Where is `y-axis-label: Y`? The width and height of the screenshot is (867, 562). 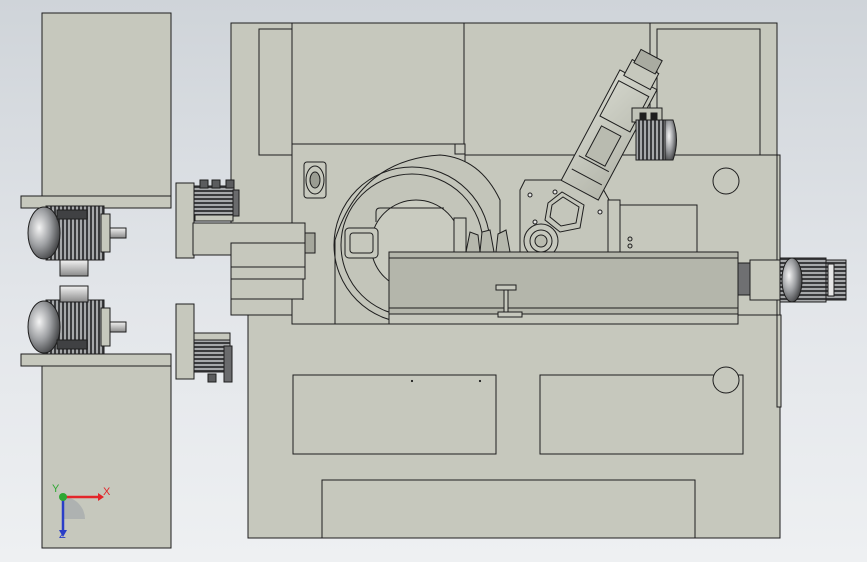
y-axis-label: Y is located at coordinates (56, 489).